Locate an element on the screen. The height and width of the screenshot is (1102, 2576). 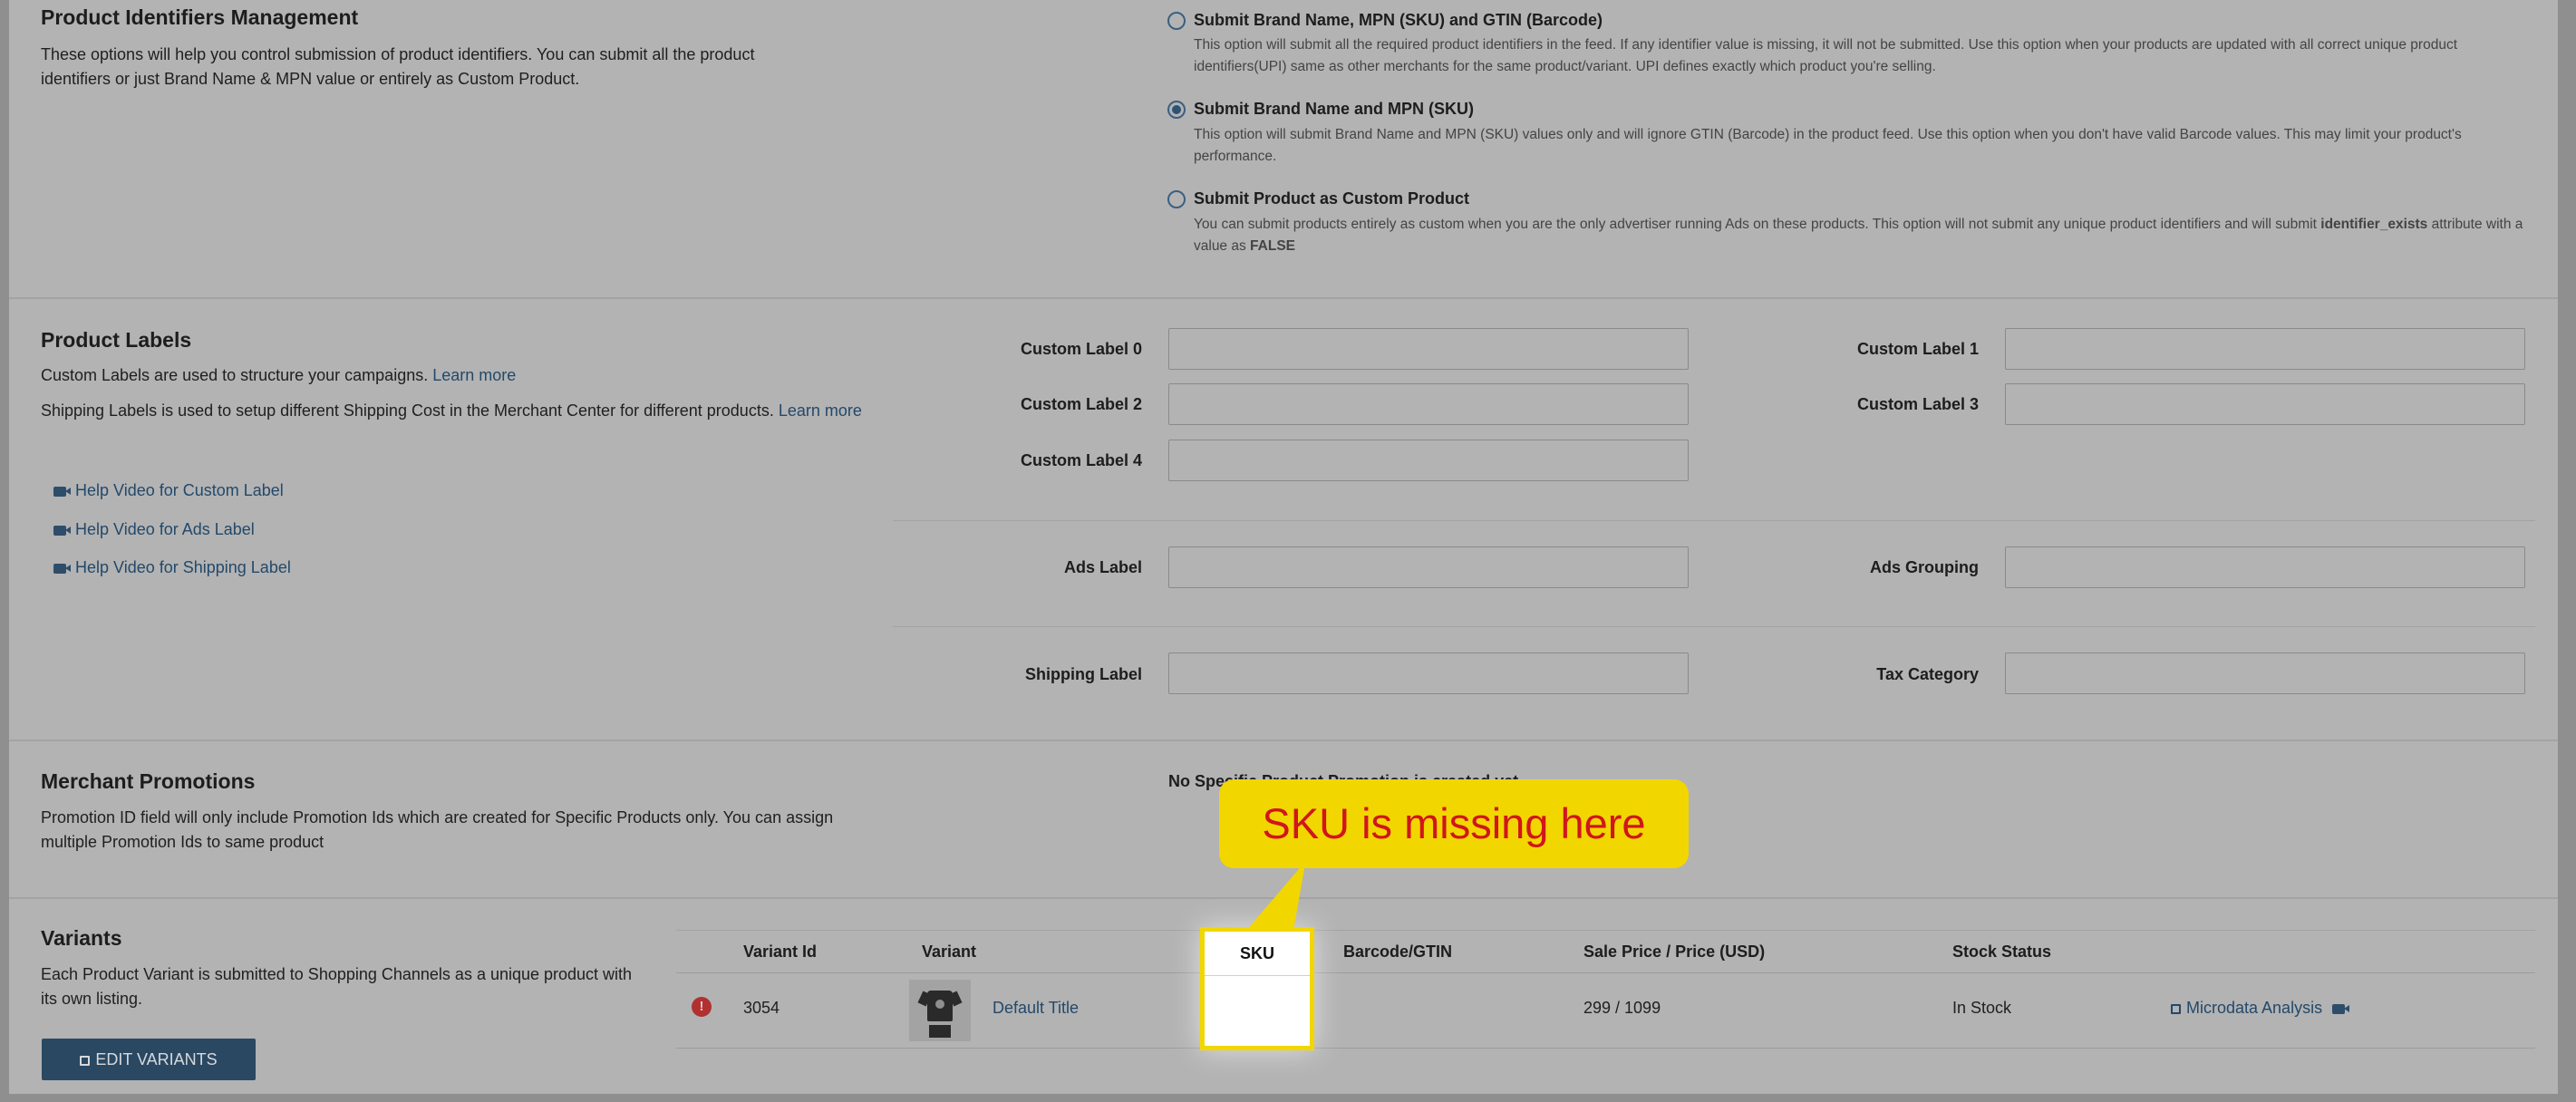
learn-more-link-1: Learn more is located at coordinates (474, 375).